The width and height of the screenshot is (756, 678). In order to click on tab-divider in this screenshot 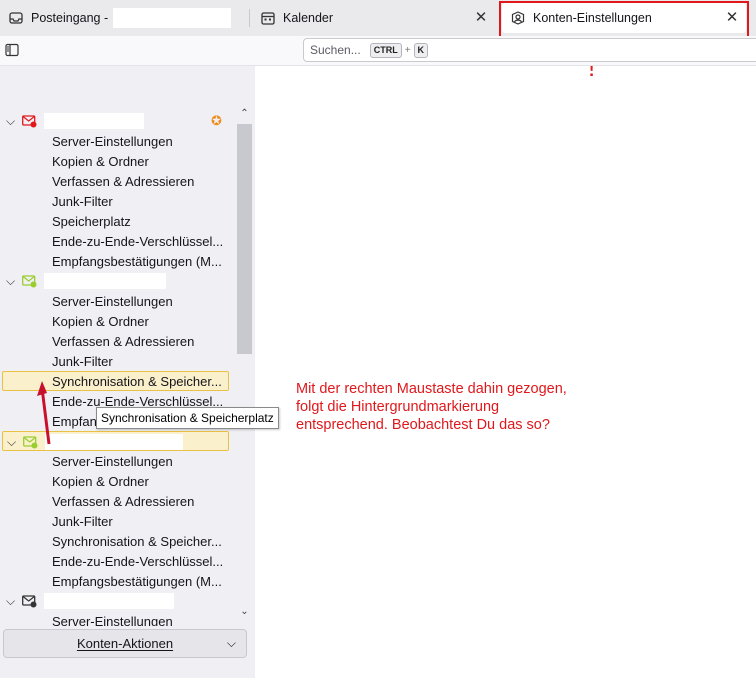, I will do `click(249, 18)`.